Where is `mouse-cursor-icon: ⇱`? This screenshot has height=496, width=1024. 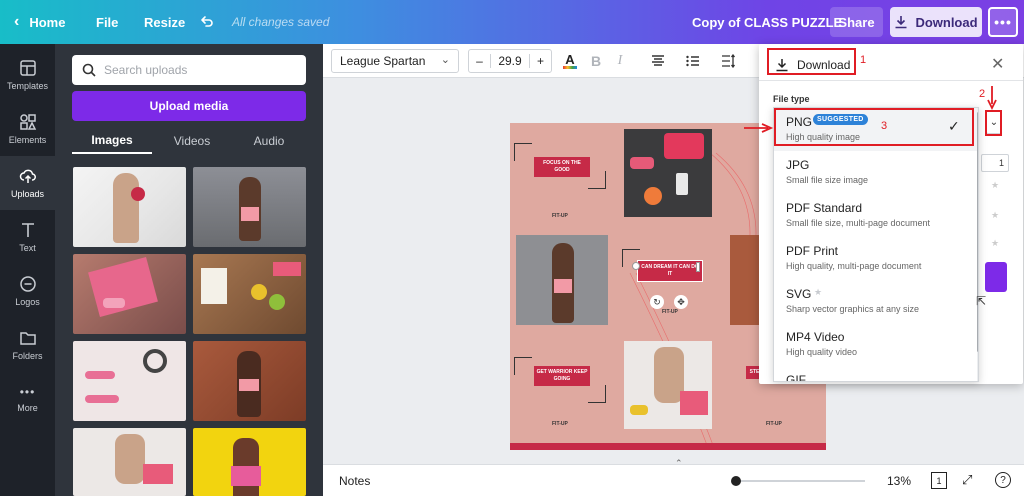 mouse-cursor-icon: ⇱ is located at coordinates (981, 301).